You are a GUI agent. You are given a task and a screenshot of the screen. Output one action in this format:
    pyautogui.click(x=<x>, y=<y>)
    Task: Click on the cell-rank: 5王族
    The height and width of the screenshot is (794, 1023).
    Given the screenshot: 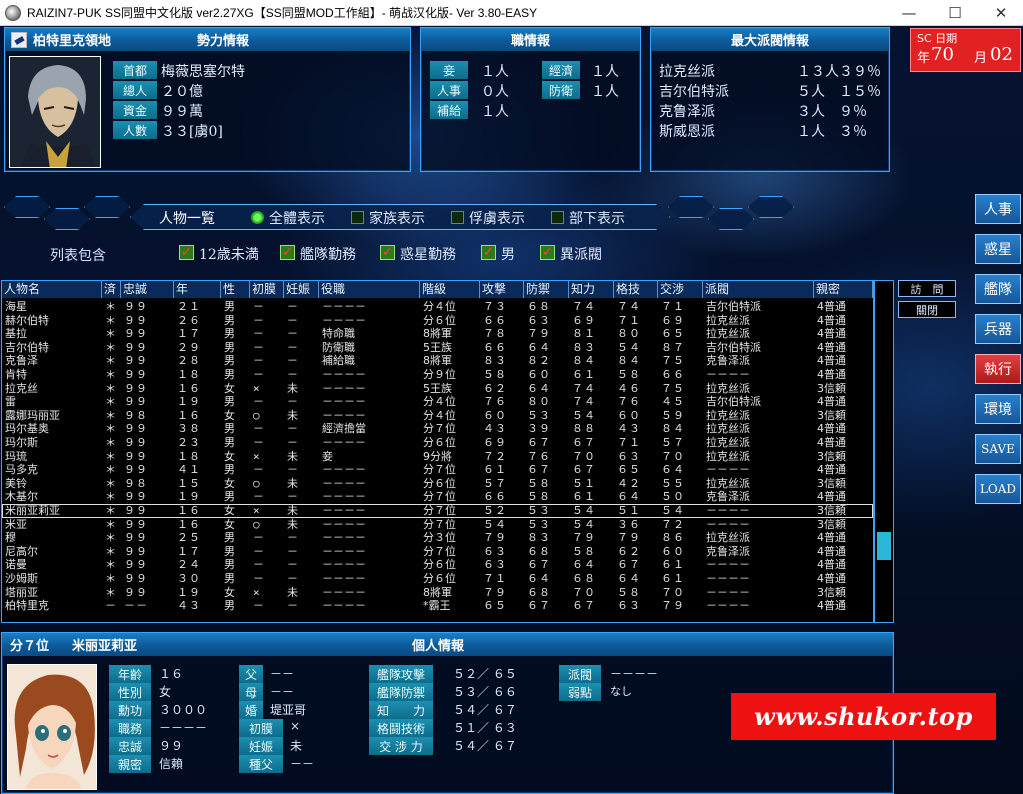 What is the action you would take?
    pyautogui.click(x=437, y=388)
    